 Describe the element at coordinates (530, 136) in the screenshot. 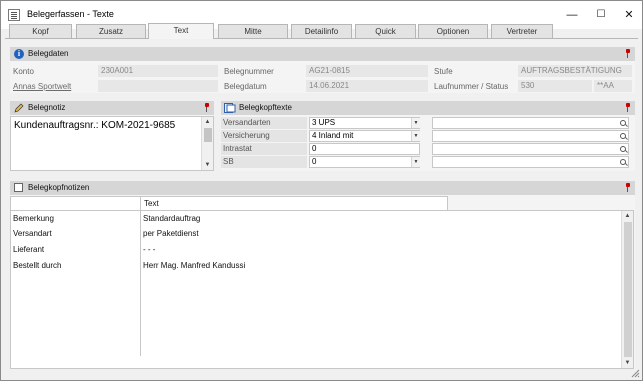

I see `versicherung-search-field` at that location.